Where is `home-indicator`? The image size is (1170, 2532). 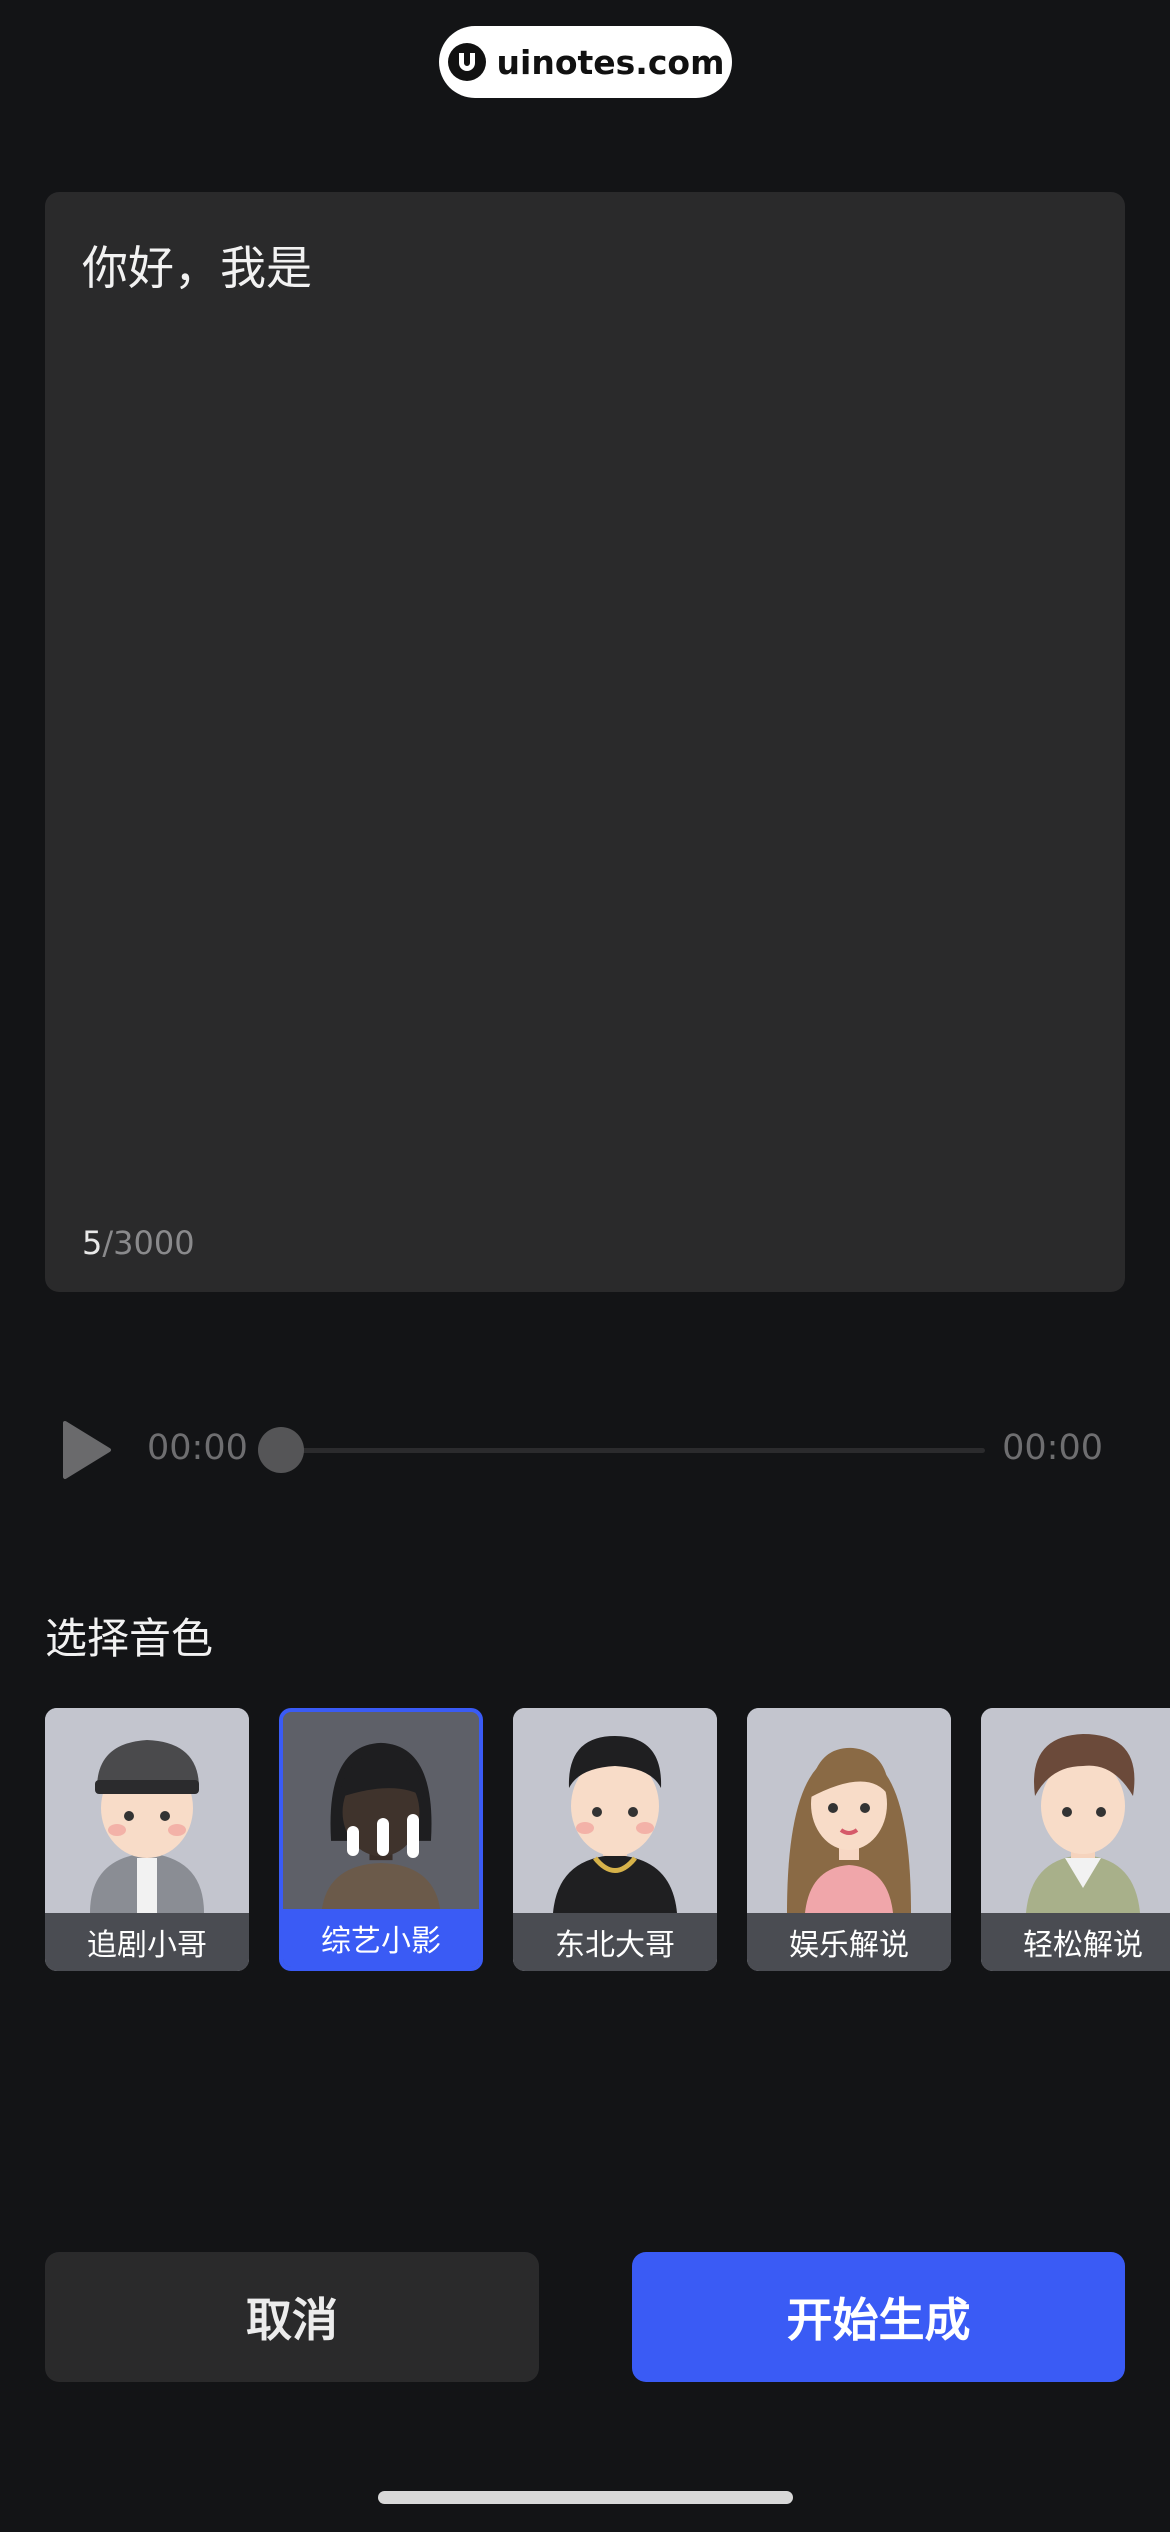 home-indicator is located at coordinates (585, 2497).